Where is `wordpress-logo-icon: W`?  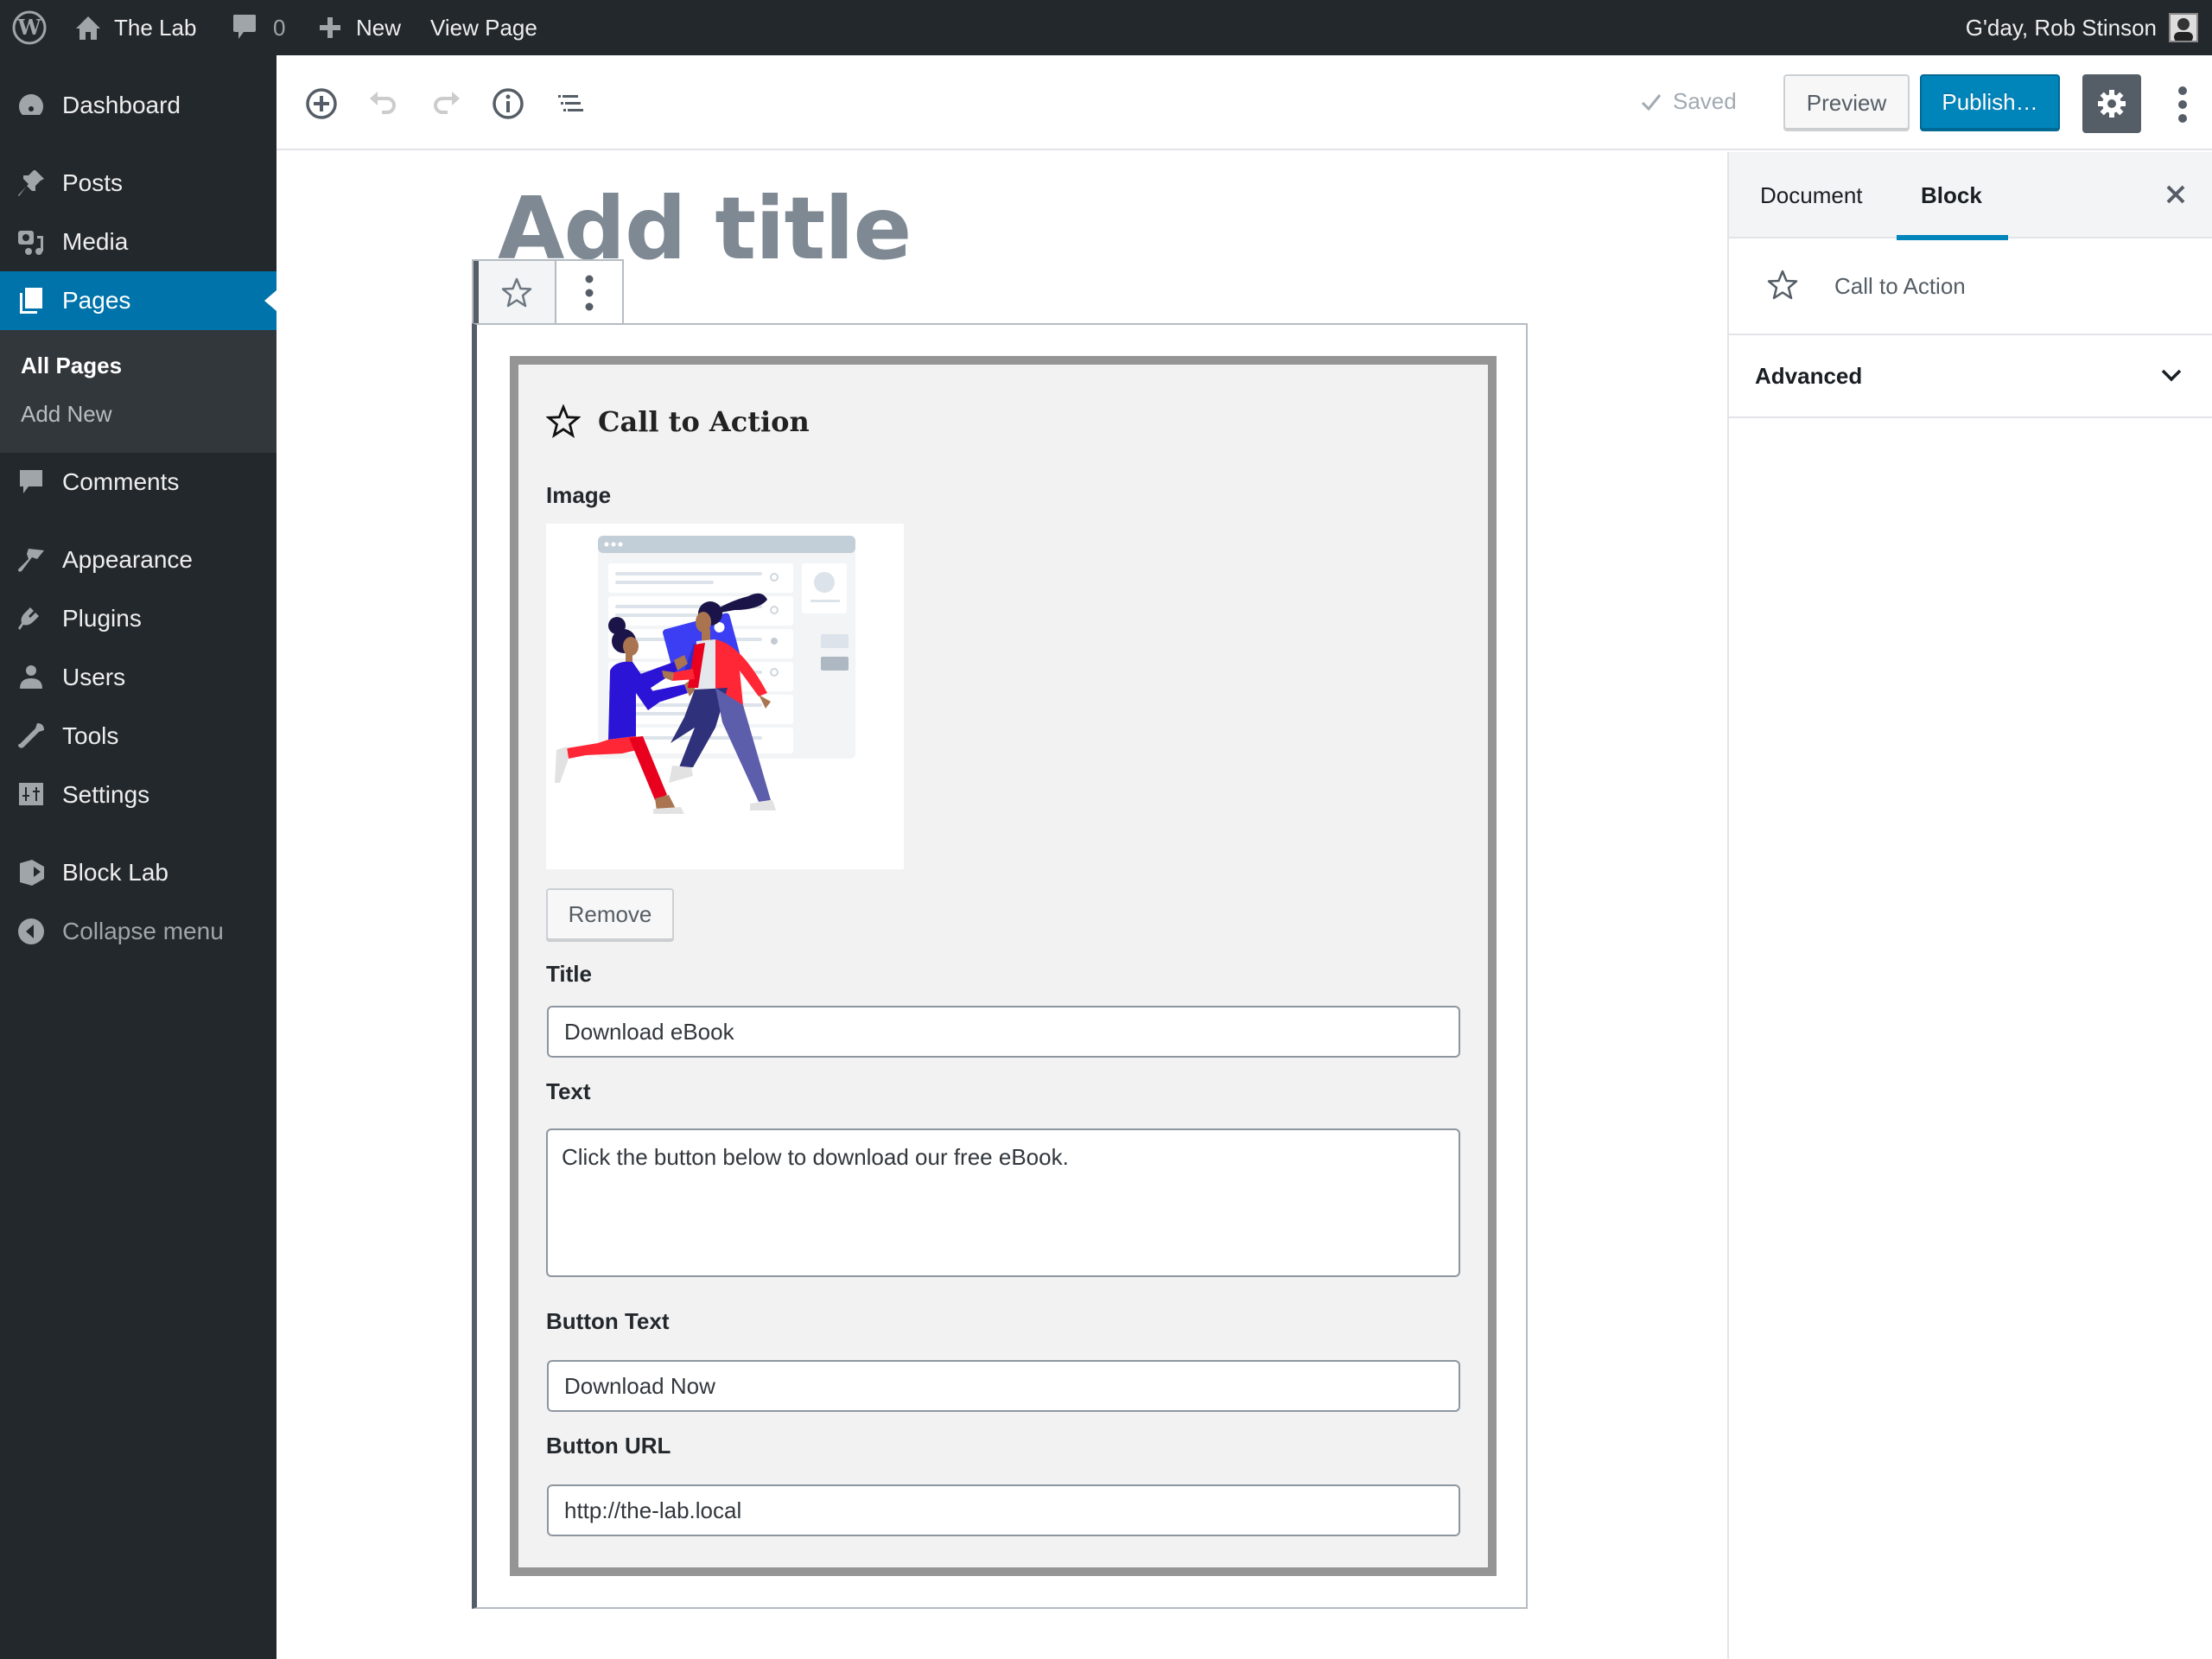
wordpress-logo-icon: W is located at coordinates (29, 27).